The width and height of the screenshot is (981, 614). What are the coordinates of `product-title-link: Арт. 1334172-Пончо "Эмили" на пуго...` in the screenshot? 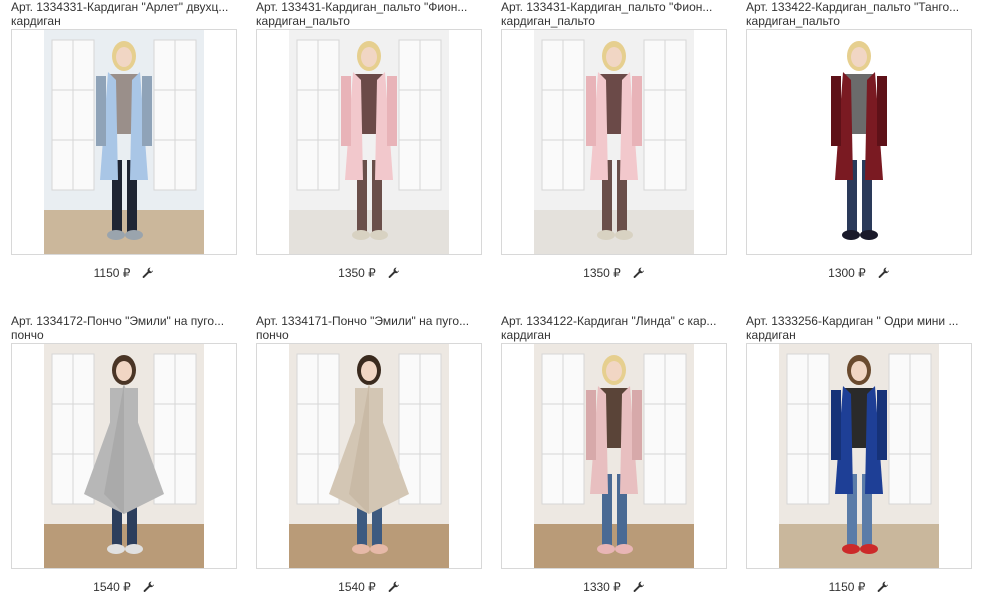 It's located at (124, 321).